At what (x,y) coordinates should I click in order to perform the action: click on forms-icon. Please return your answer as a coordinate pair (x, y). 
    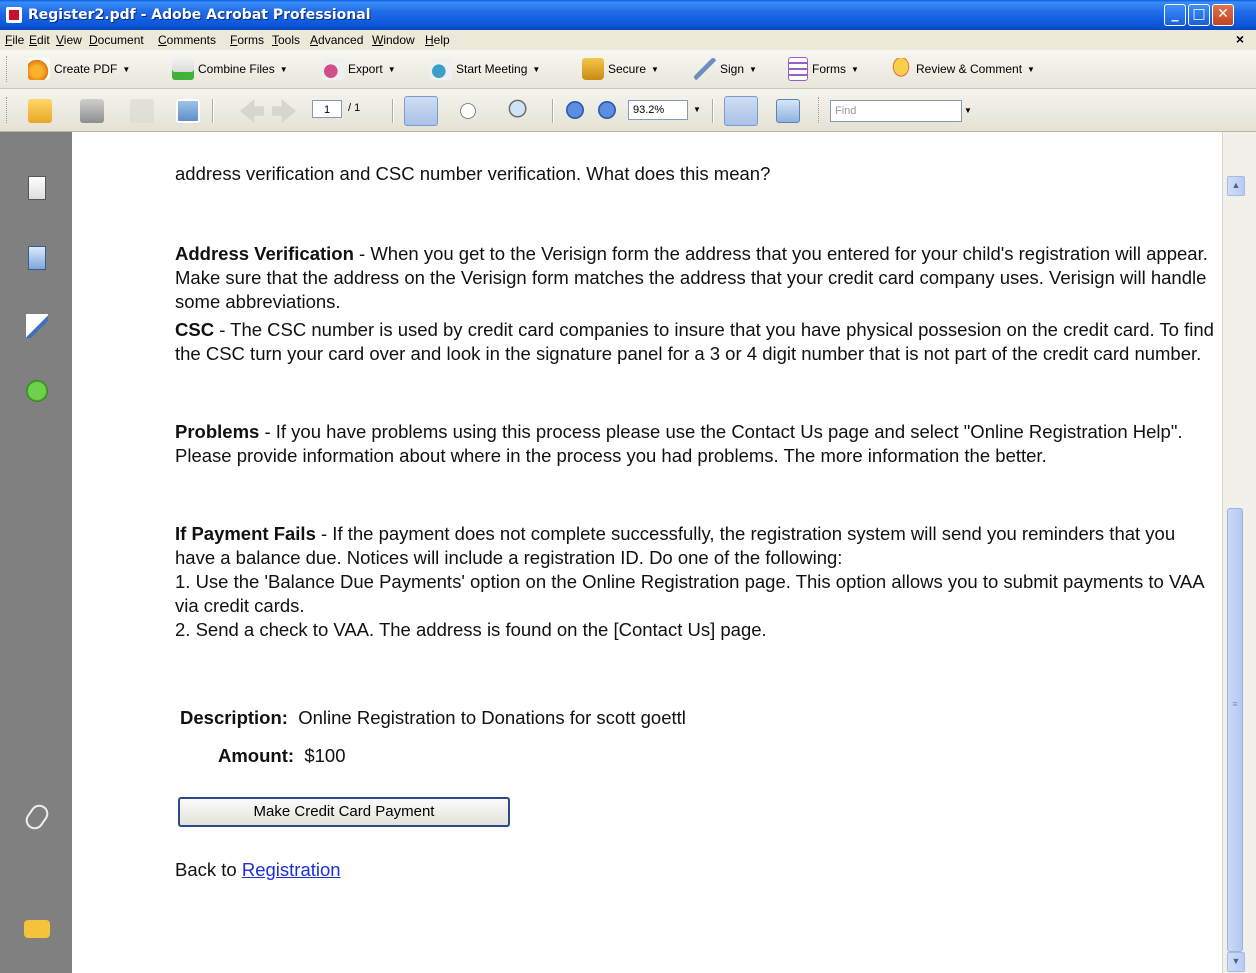
    Looking at the image, I should click on (798, 69).